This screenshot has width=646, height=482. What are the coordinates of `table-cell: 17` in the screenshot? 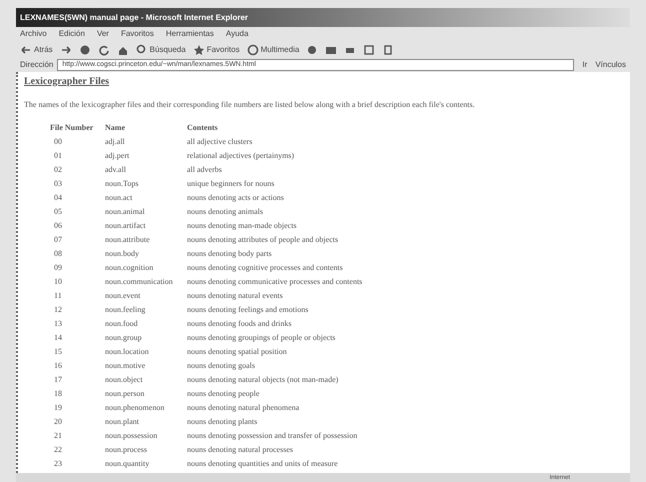 It's located at (77, 380).